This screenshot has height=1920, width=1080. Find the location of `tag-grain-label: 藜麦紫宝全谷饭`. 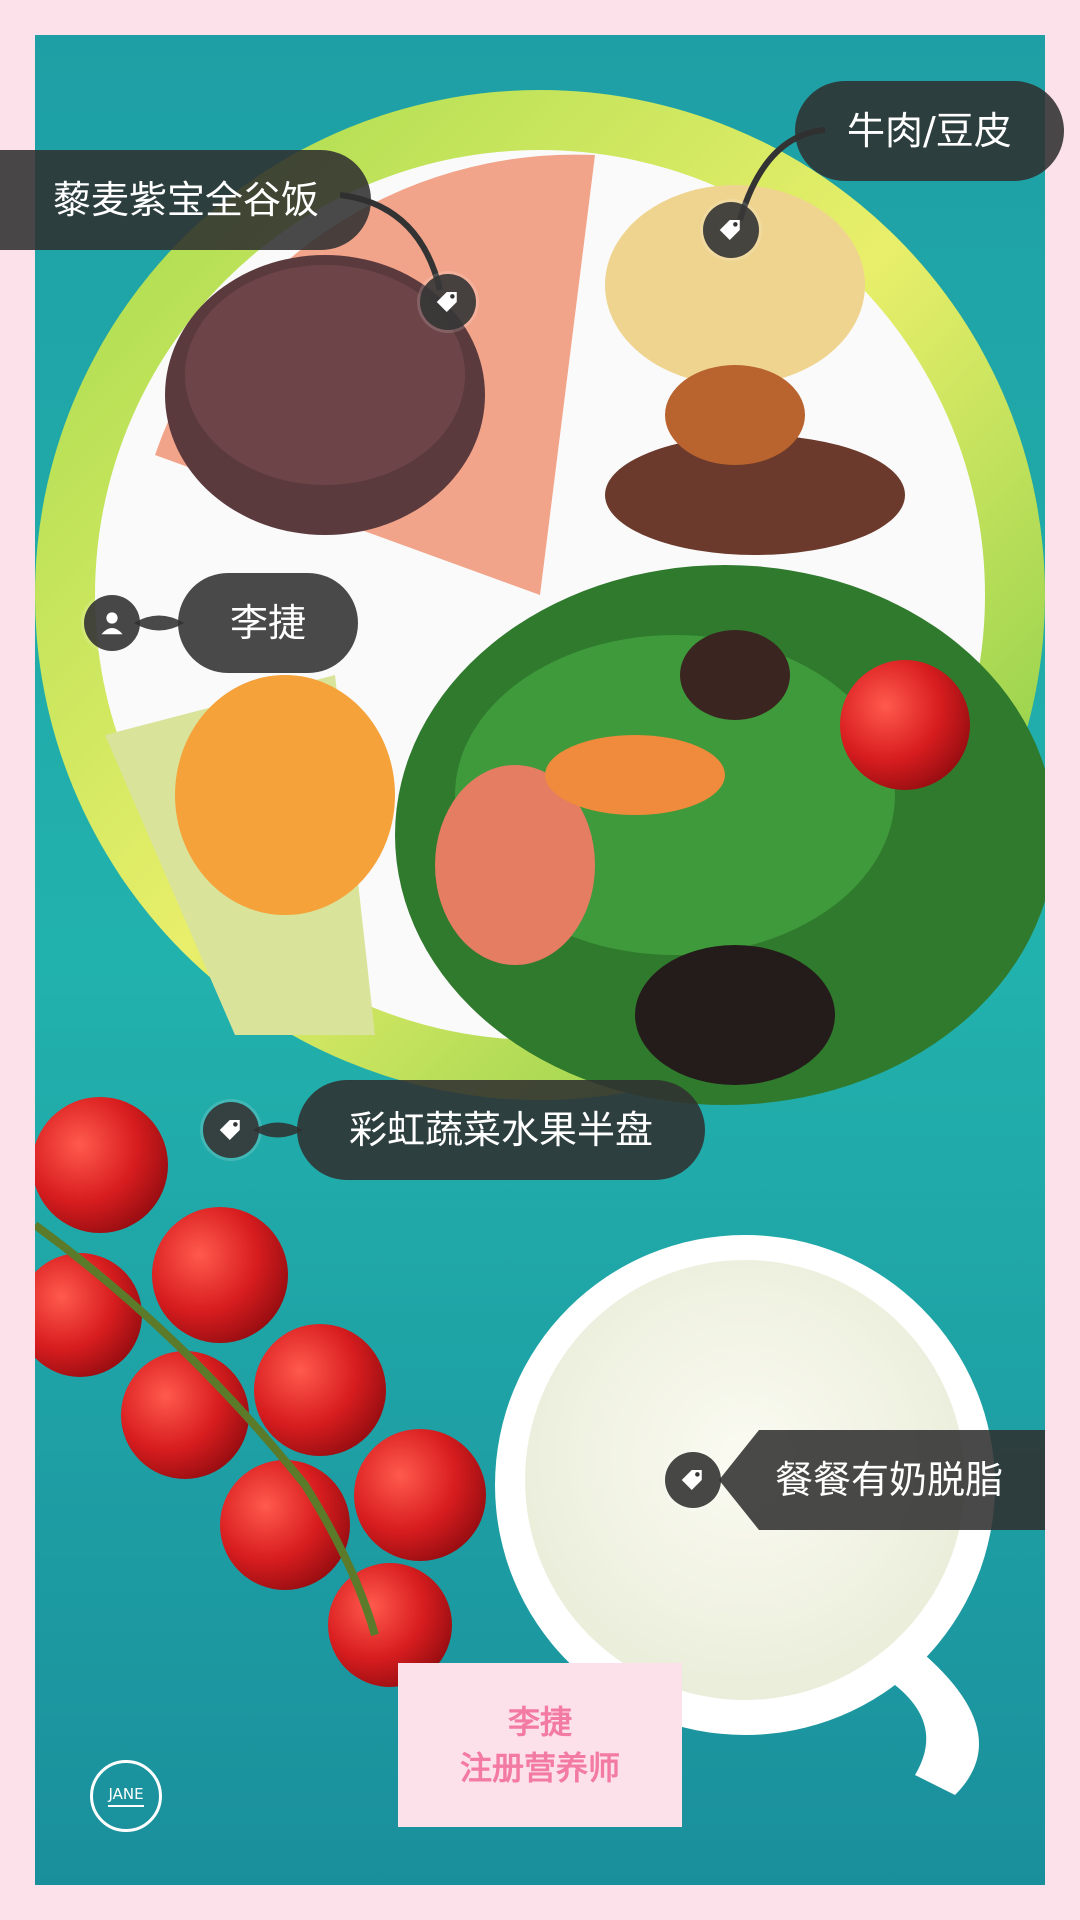

tag-grain-label: 藜麦紫宝全谷饭 is located at coordinates (186, 200).